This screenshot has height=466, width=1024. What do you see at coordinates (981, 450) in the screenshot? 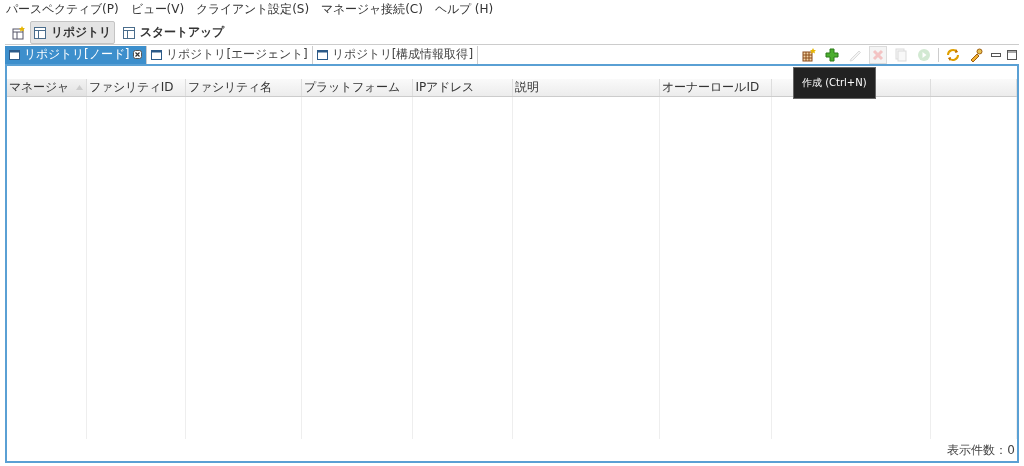
I see `record-count: 表示件数：0` at bounding box center [981, 450].